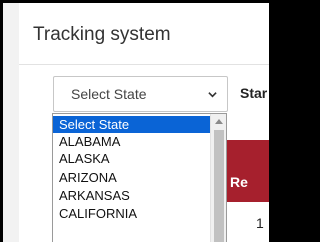  Describe the element at coordinates (212, 95) in the screenshot. I see `chevron-down-icon` at that location.